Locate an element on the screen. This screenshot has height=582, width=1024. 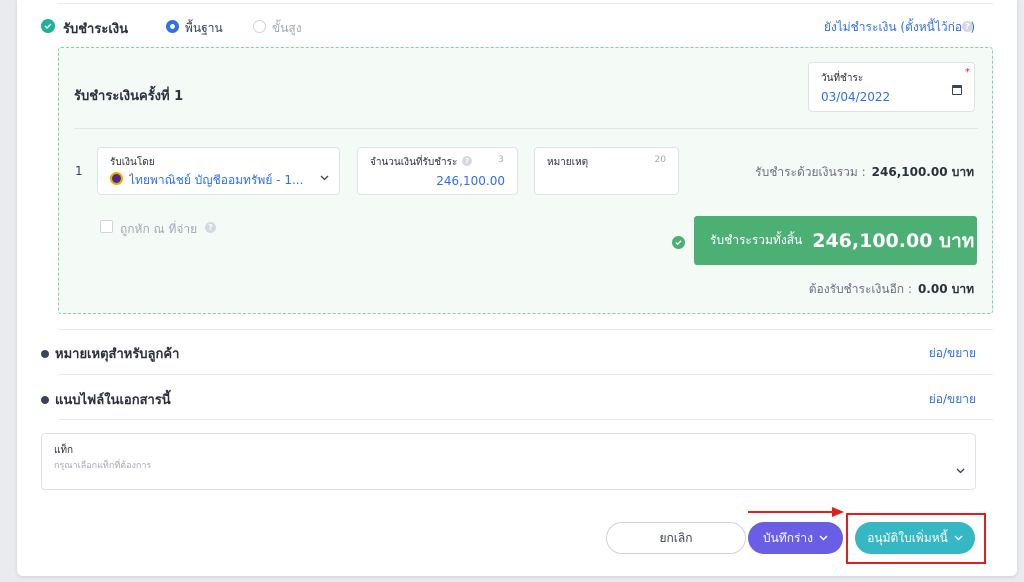
grand-total-label: รับชำระรวมทั้งสิ้น is located at coordinates (756, 240).